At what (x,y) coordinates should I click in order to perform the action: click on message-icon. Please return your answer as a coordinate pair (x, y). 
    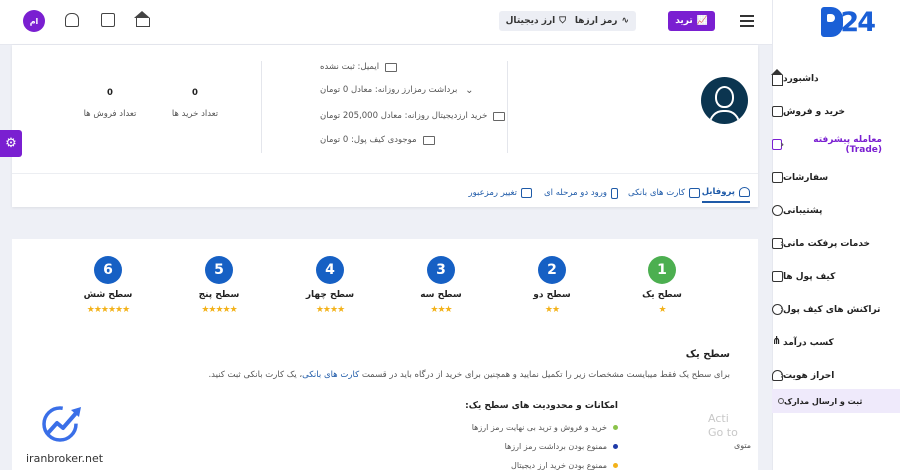
    Looking at the image, I should click on (108, 20).